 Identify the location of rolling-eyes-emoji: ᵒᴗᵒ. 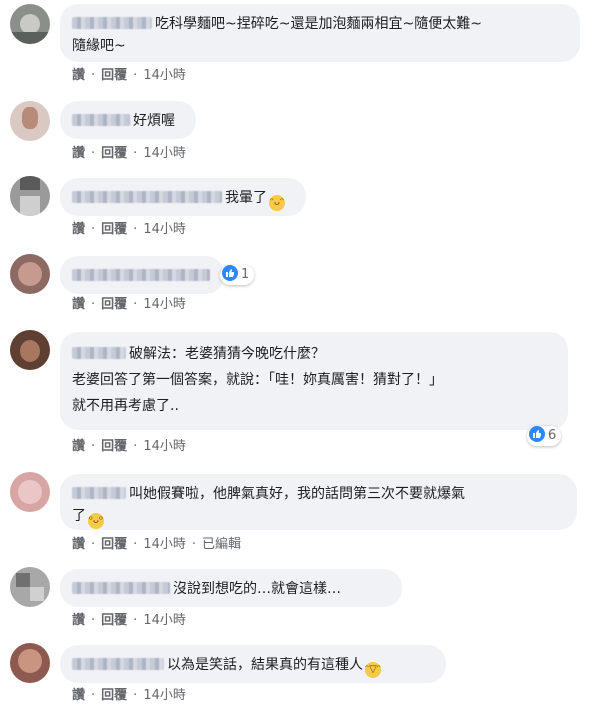
(96, 521).